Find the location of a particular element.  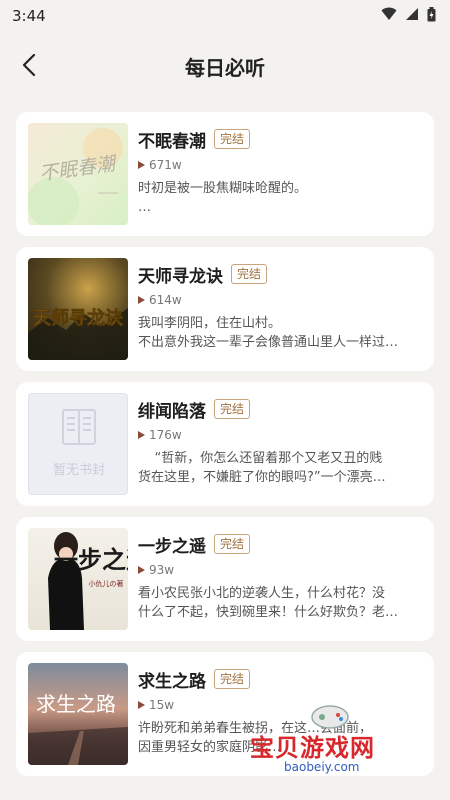

book-cover: 天师寻龙诀 is located at coordinates (78, 309).